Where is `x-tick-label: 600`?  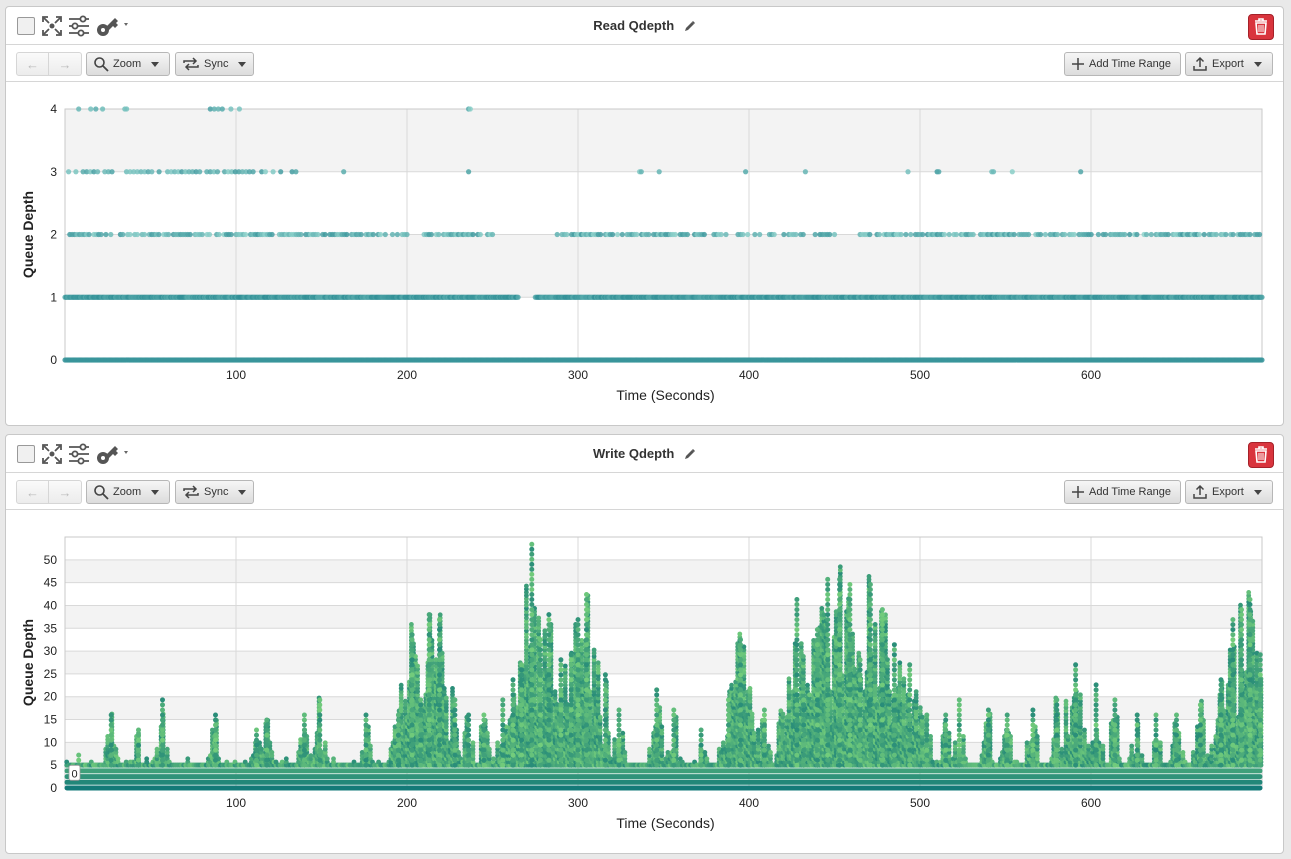
x-tick-label: 600 is located at coordinates (1091, 803).